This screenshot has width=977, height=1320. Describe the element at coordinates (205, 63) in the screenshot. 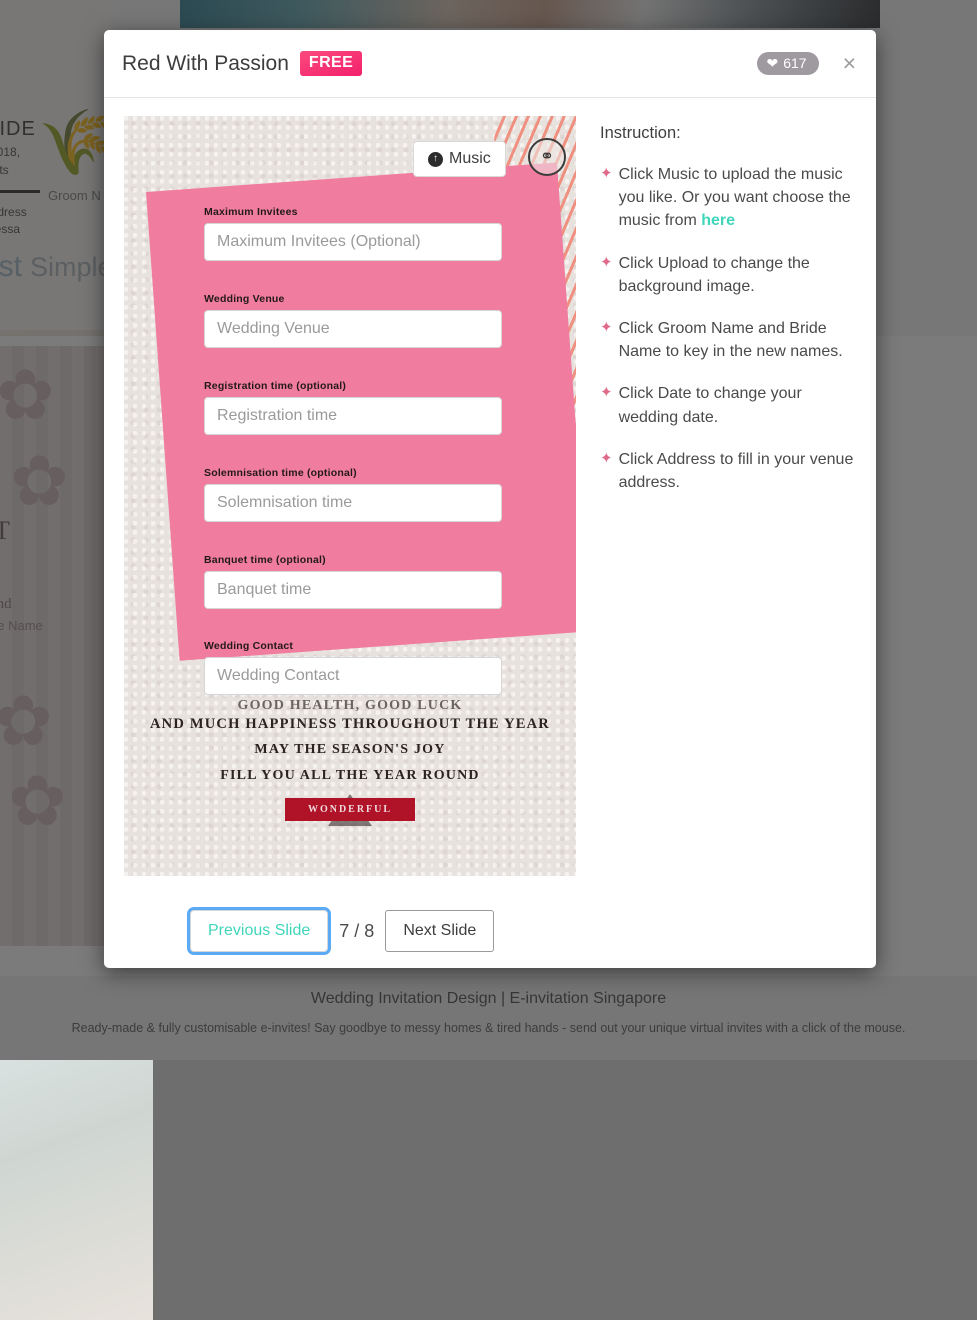

I see `page-title: Red With Passion` at that location.